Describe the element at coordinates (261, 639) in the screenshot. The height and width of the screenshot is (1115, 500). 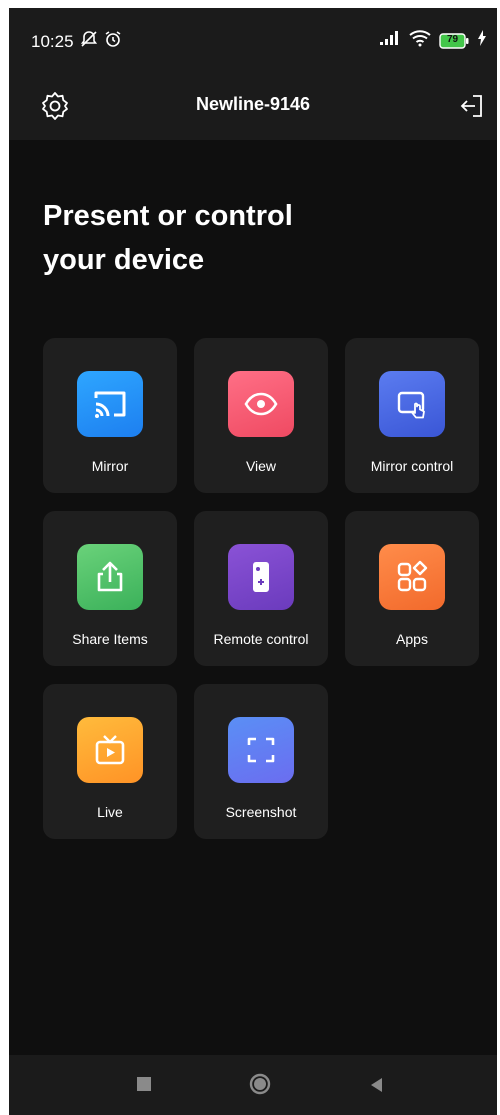
I see `tile-label-remote-control: Remote control` at that location.